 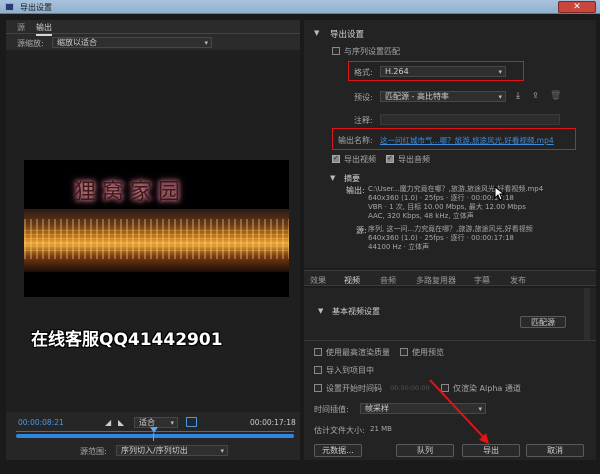 What do you see at coordinates (459, 411) in the screenshot?
I see `annotation-arrow` at bounding box center [459, 411].